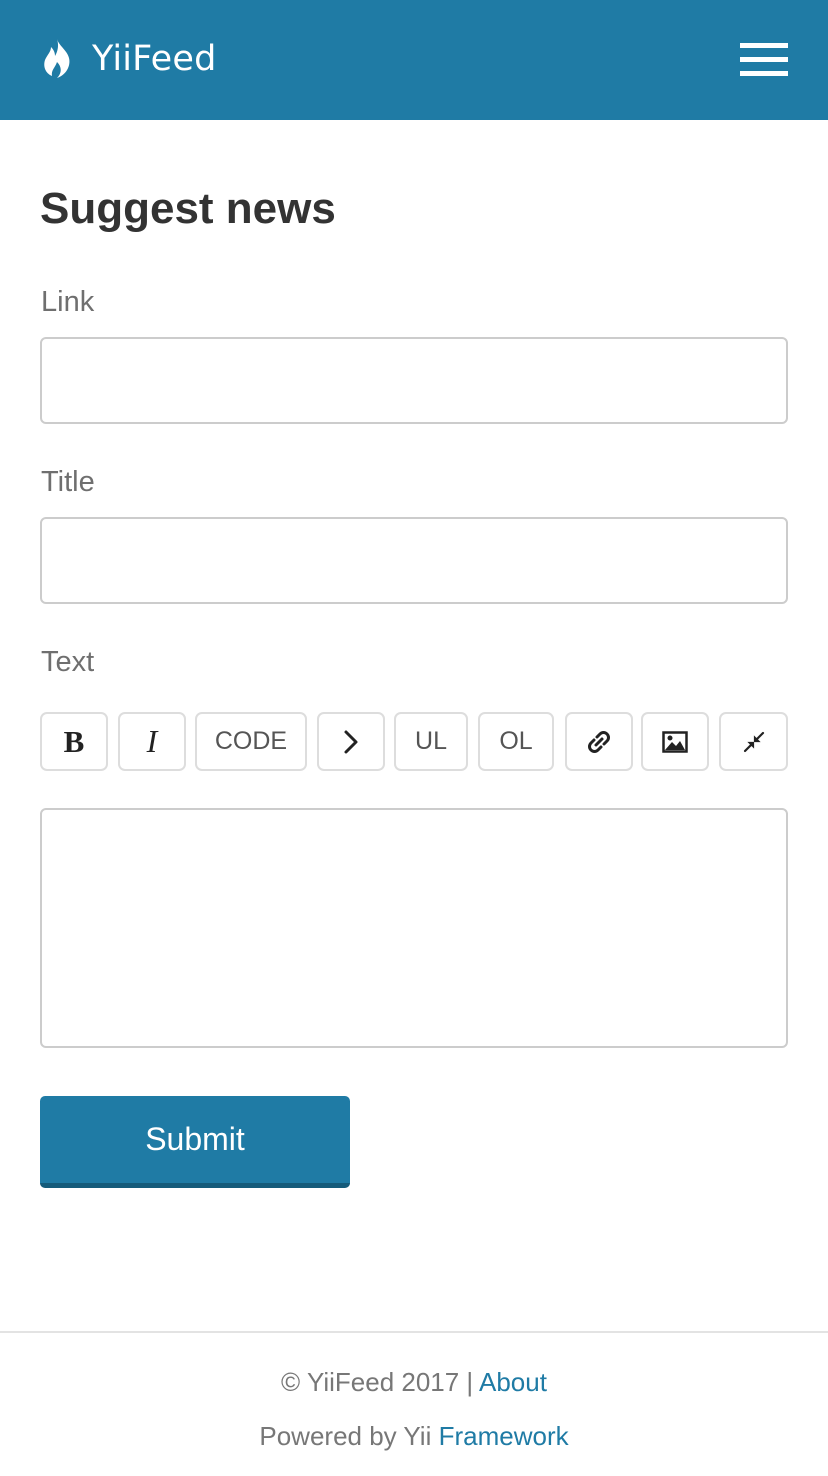  I want to click on compress-button, so click(753, 741).